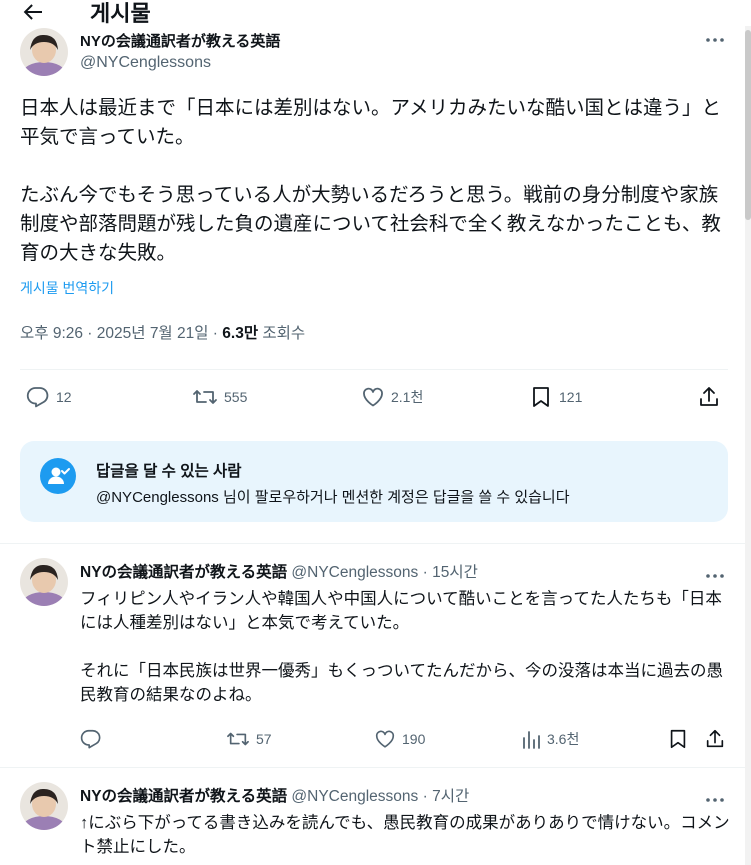 The width and height of the screenshot is (751, 865). What do you see at coordinates (375, 13) in the screenshot?
I see `top-bar: 게시물` at bounding box center [375, 13].